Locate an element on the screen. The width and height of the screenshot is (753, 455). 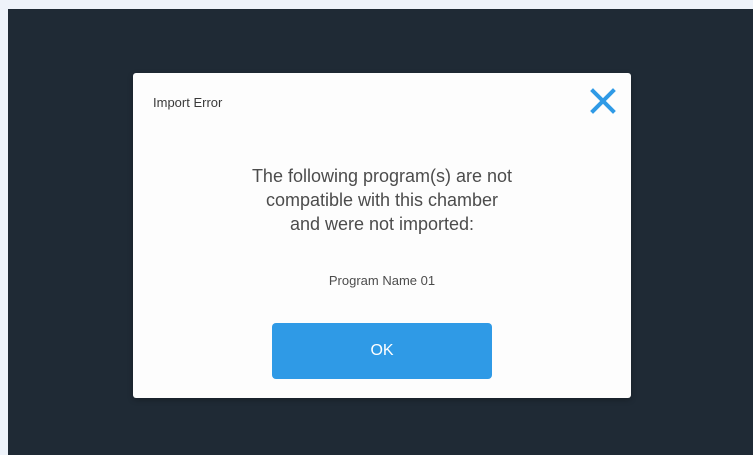
close-button is located at coordinates (603, 101).